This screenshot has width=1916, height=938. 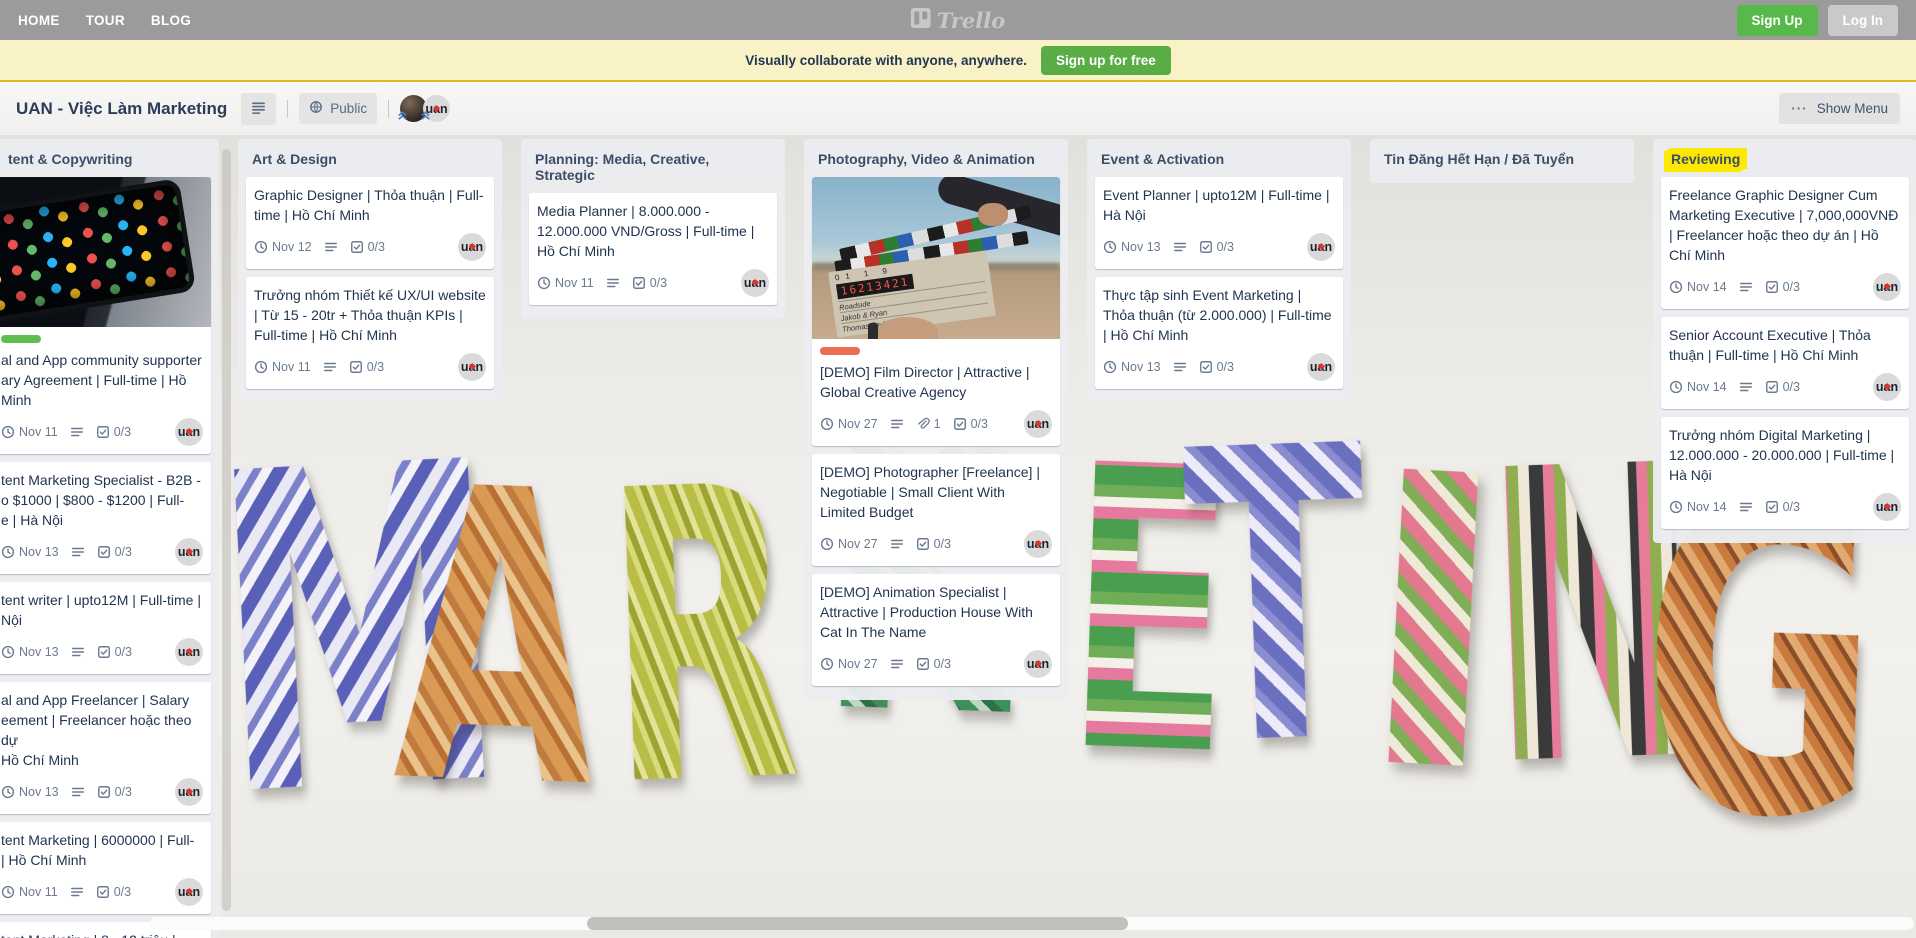 I want to click on horizontal-scrollbar-thumb, so click(x=857, y=923).